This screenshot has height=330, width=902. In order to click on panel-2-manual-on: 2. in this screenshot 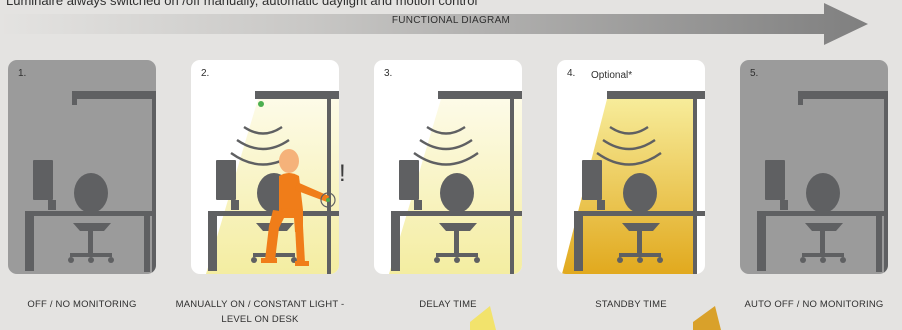, I will do `click(265, 167)`.